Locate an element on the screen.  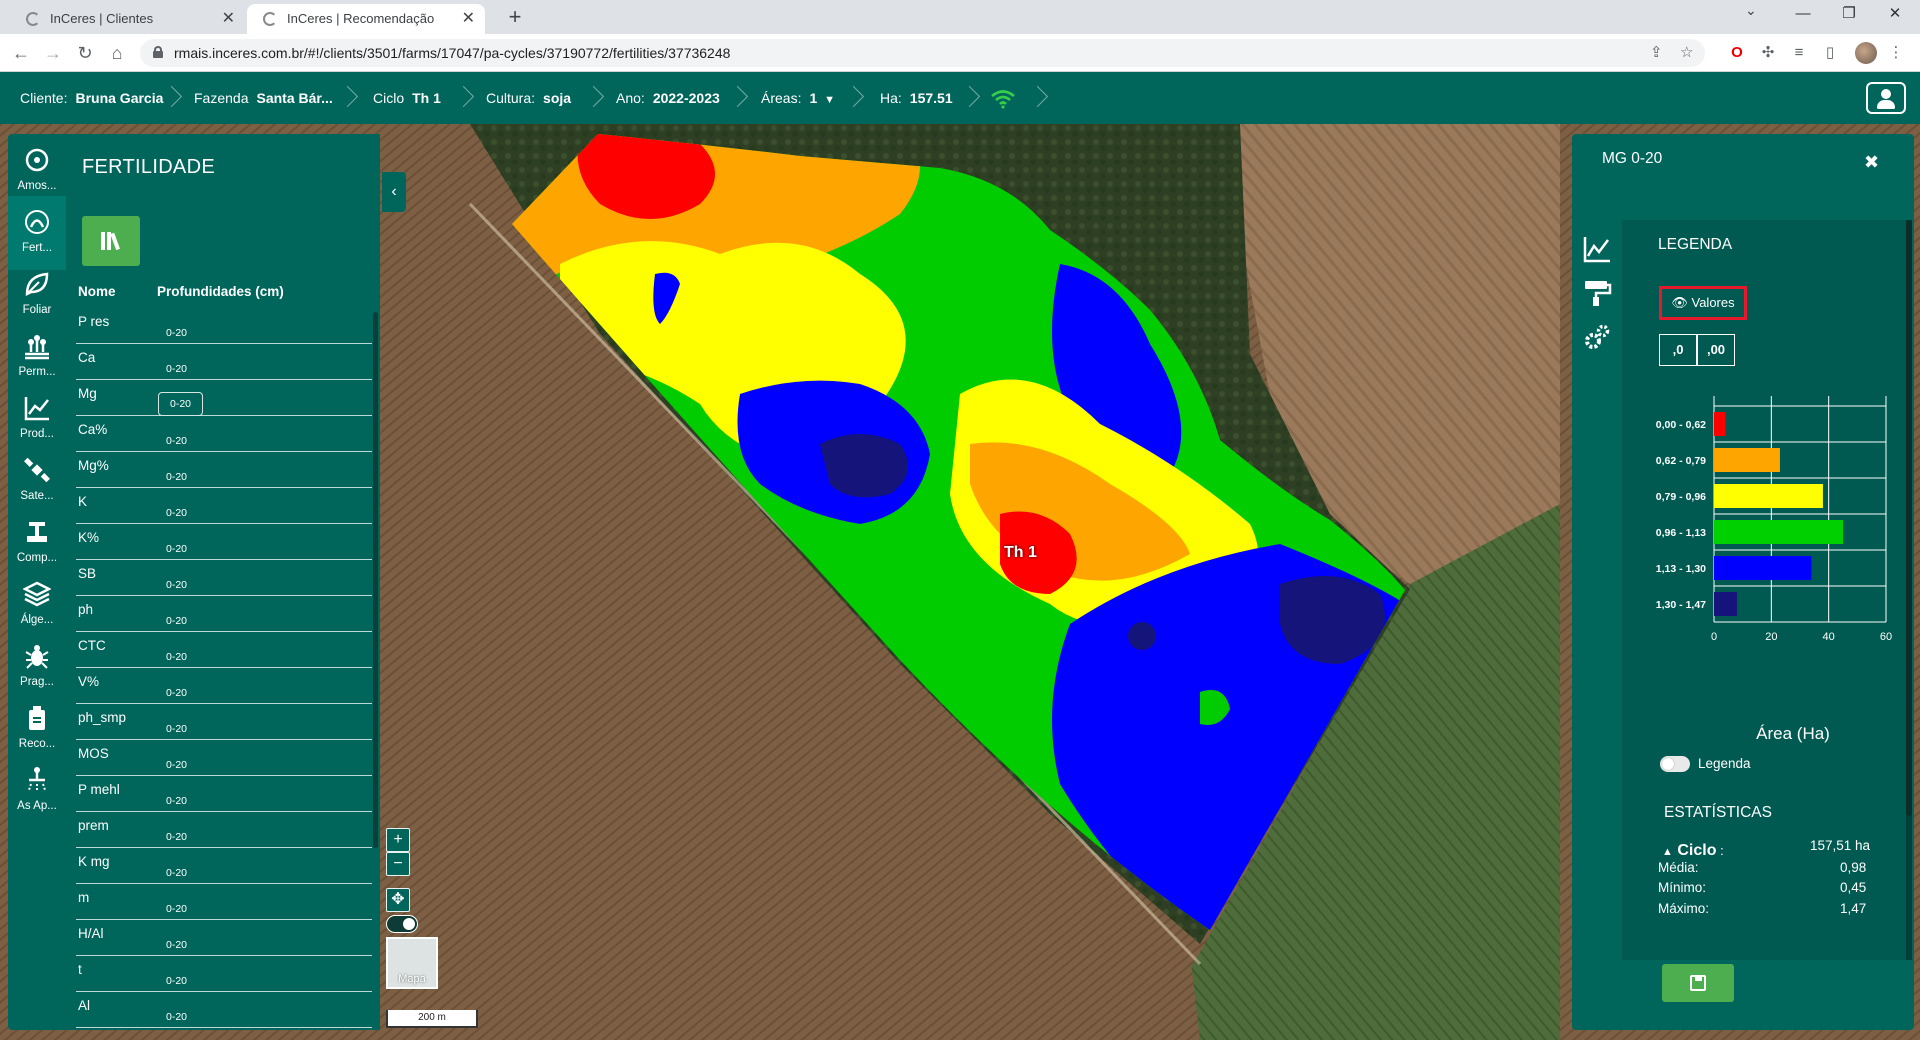
kebab-menu-icon: ⋮ is located at coordinates (1896, 53).